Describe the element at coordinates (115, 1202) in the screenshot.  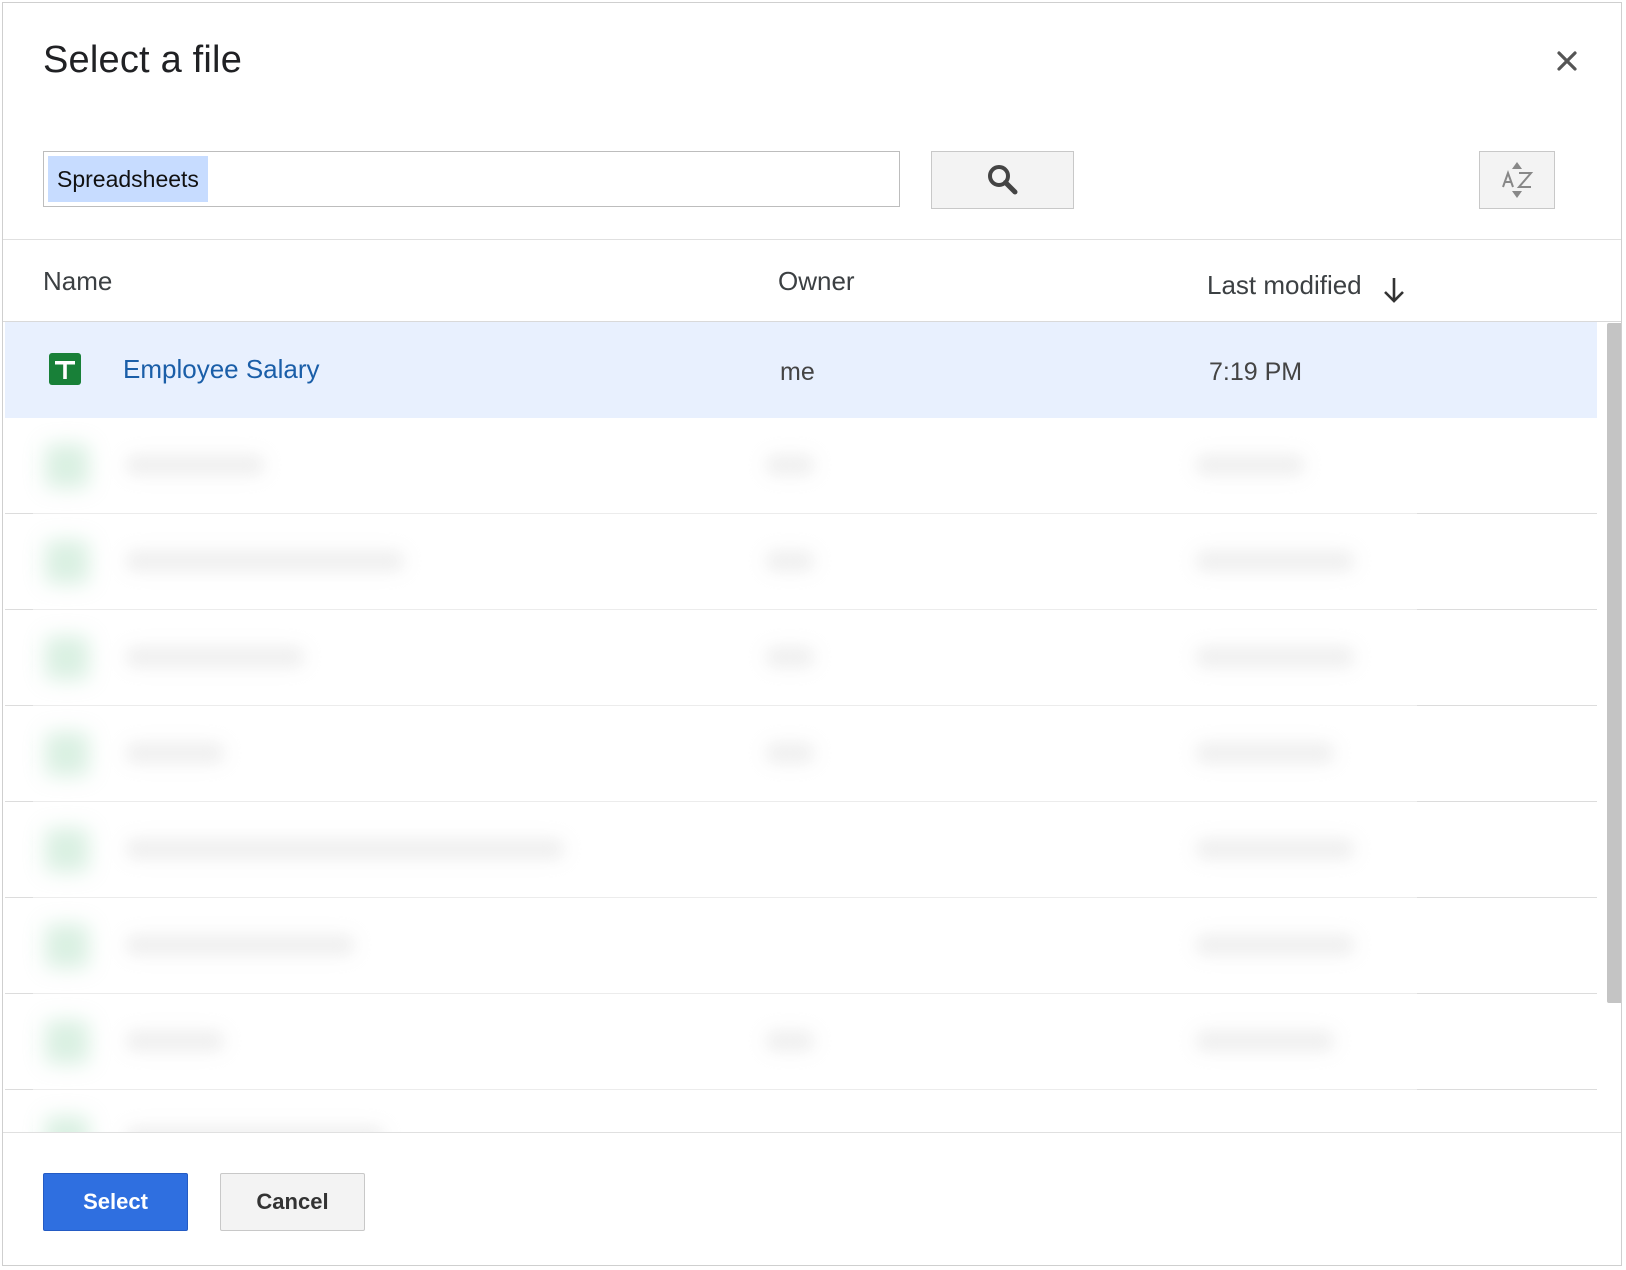
I see `select-button: Select` at that location.